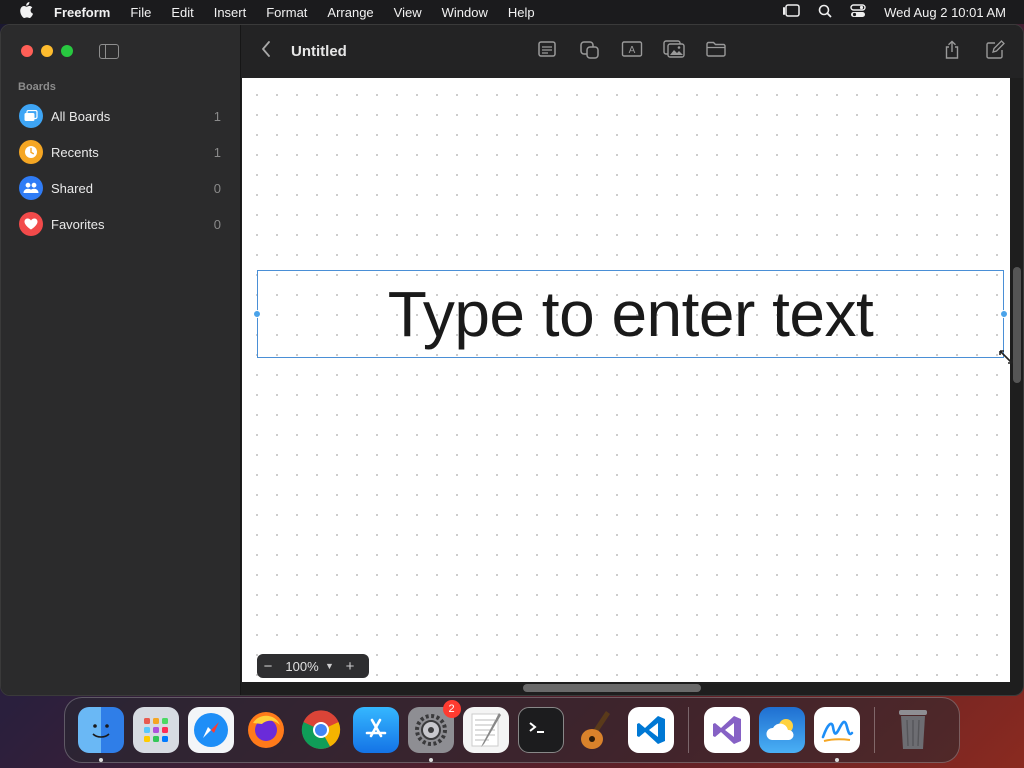  Describe the element at coordinates (791, 12) in the screenshot. I see `stage-manager-icon` at that location.